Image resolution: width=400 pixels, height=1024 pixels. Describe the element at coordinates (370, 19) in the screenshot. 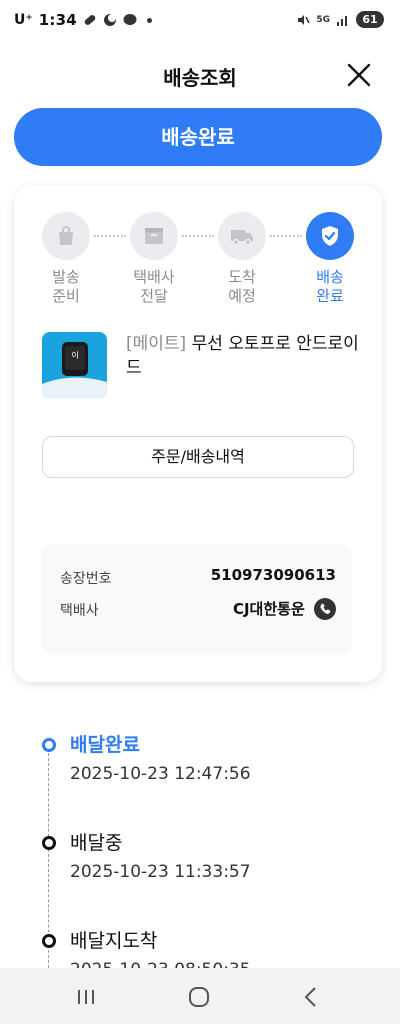

I see `battery-indicator: 61` at that location.